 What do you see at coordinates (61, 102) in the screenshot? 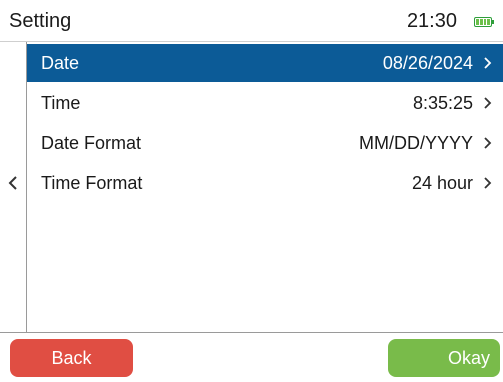
I see `settings-row-label: Time` at bounding box center [61, 102].